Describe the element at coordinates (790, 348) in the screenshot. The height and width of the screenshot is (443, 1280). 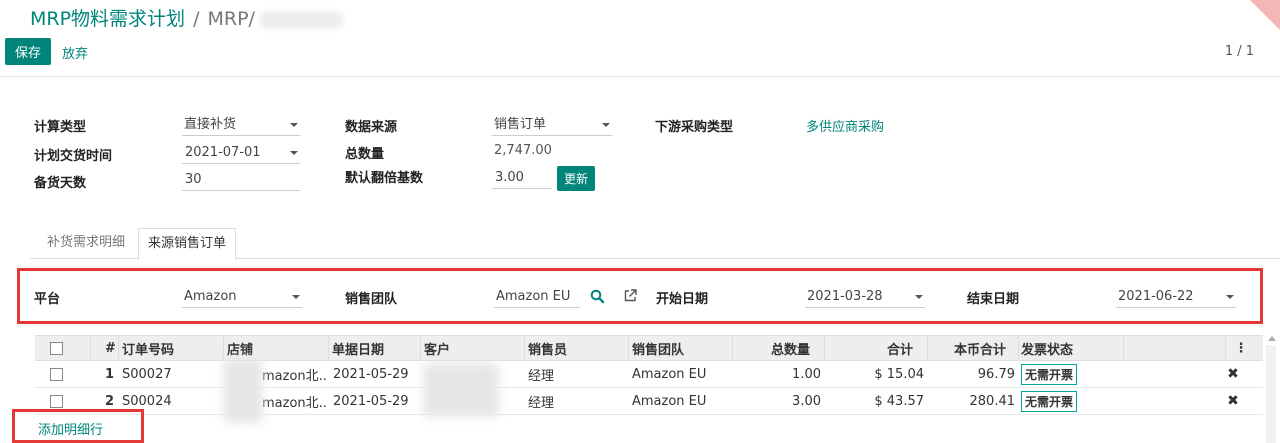
I see `col-qty: 总数量` at that location.